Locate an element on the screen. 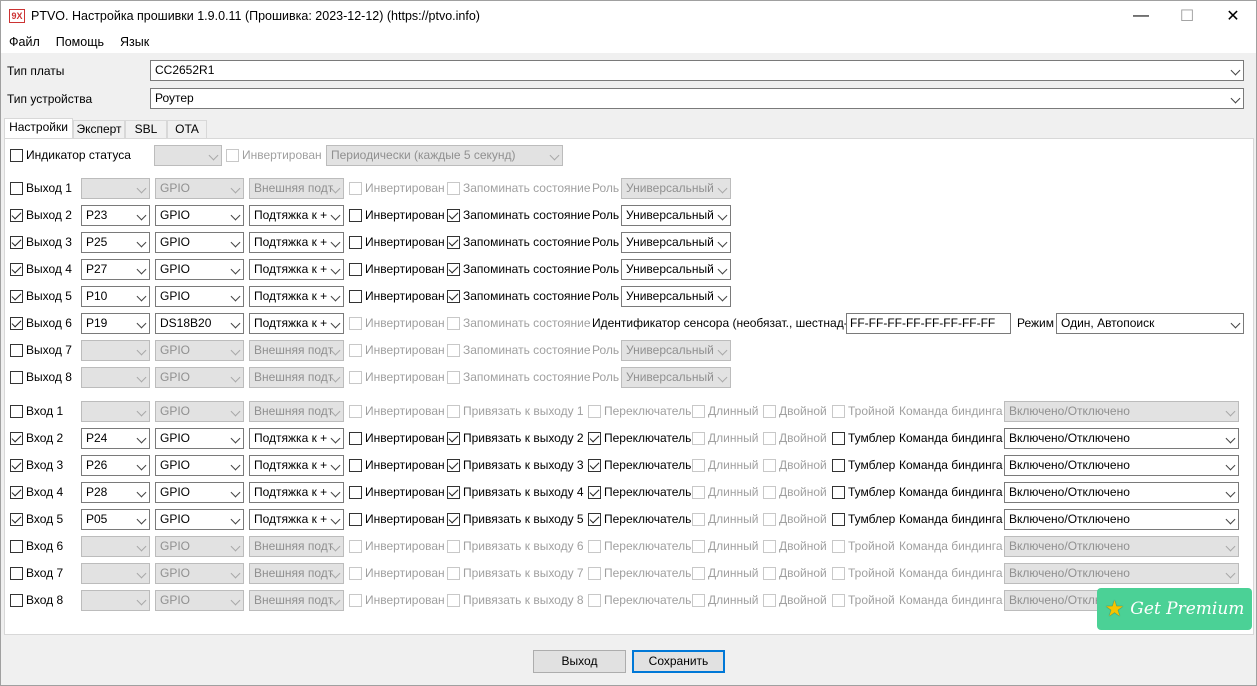  output-2-pin-select: P23 is located at coordinates (115, 215).